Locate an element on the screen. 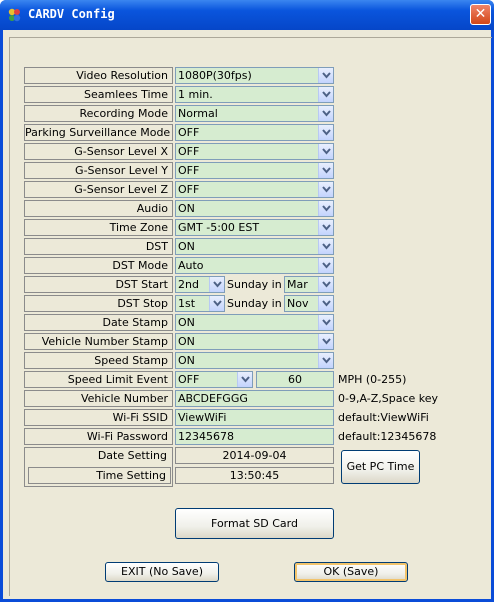  date-stamp-select: ON is located at coordinates (254, 322).